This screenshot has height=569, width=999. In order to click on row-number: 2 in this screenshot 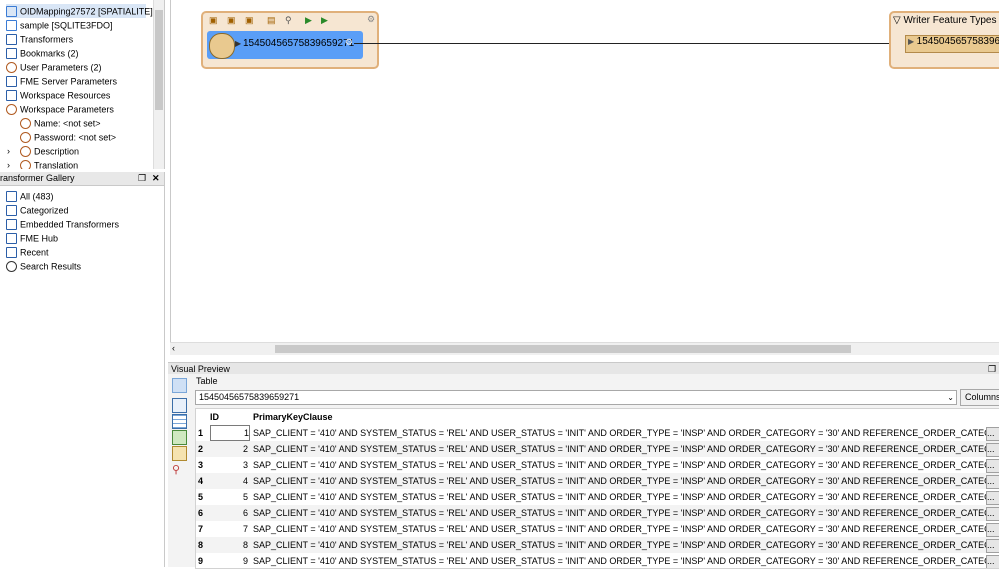, I will do `click(201, 449)`.